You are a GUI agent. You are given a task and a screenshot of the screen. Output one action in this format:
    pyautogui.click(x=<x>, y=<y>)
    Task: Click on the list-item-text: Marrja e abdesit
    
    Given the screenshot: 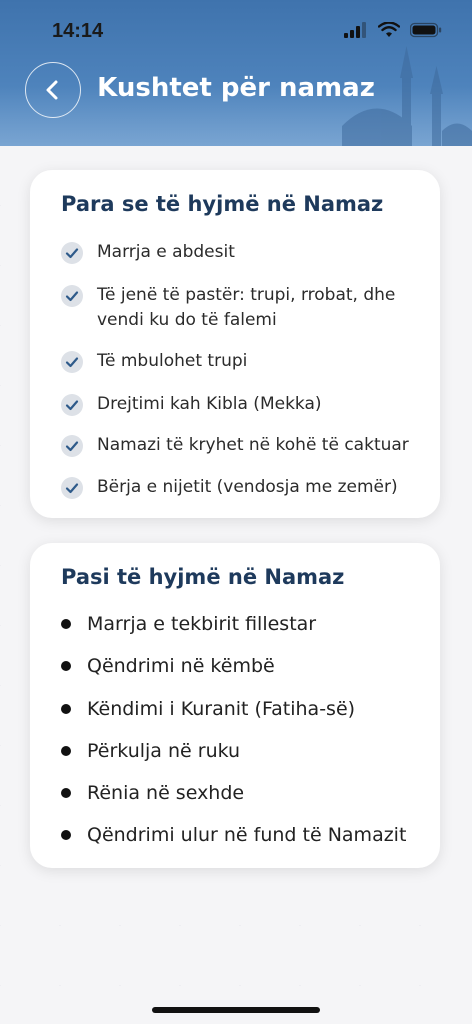 What is the action you would take?
    pyautogui.click(x=166, y=252)
    